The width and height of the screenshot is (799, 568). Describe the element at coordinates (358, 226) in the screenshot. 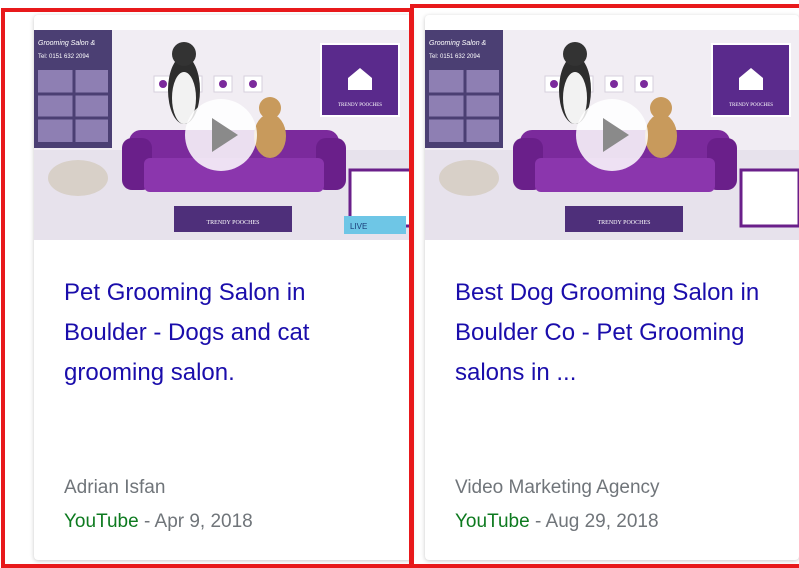

I see `thumb-badge-text: LIVE` at that location.